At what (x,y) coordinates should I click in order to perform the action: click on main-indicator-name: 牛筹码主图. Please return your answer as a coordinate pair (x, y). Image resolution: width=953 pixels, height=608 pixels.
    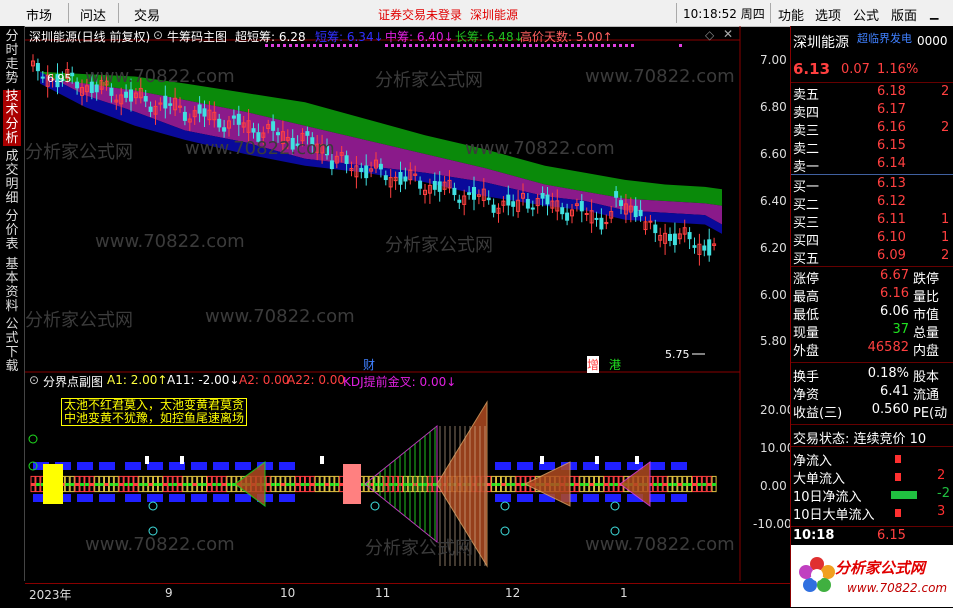
    Looking at the image, I should click on (197, 36).